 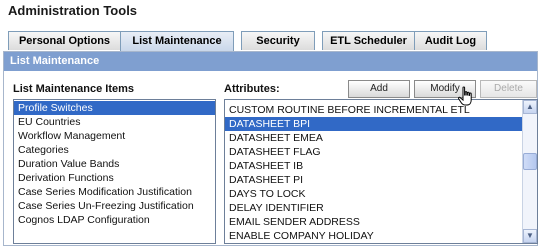 I want to click on tab-label: Audit Log, so click(x=450, y=41).